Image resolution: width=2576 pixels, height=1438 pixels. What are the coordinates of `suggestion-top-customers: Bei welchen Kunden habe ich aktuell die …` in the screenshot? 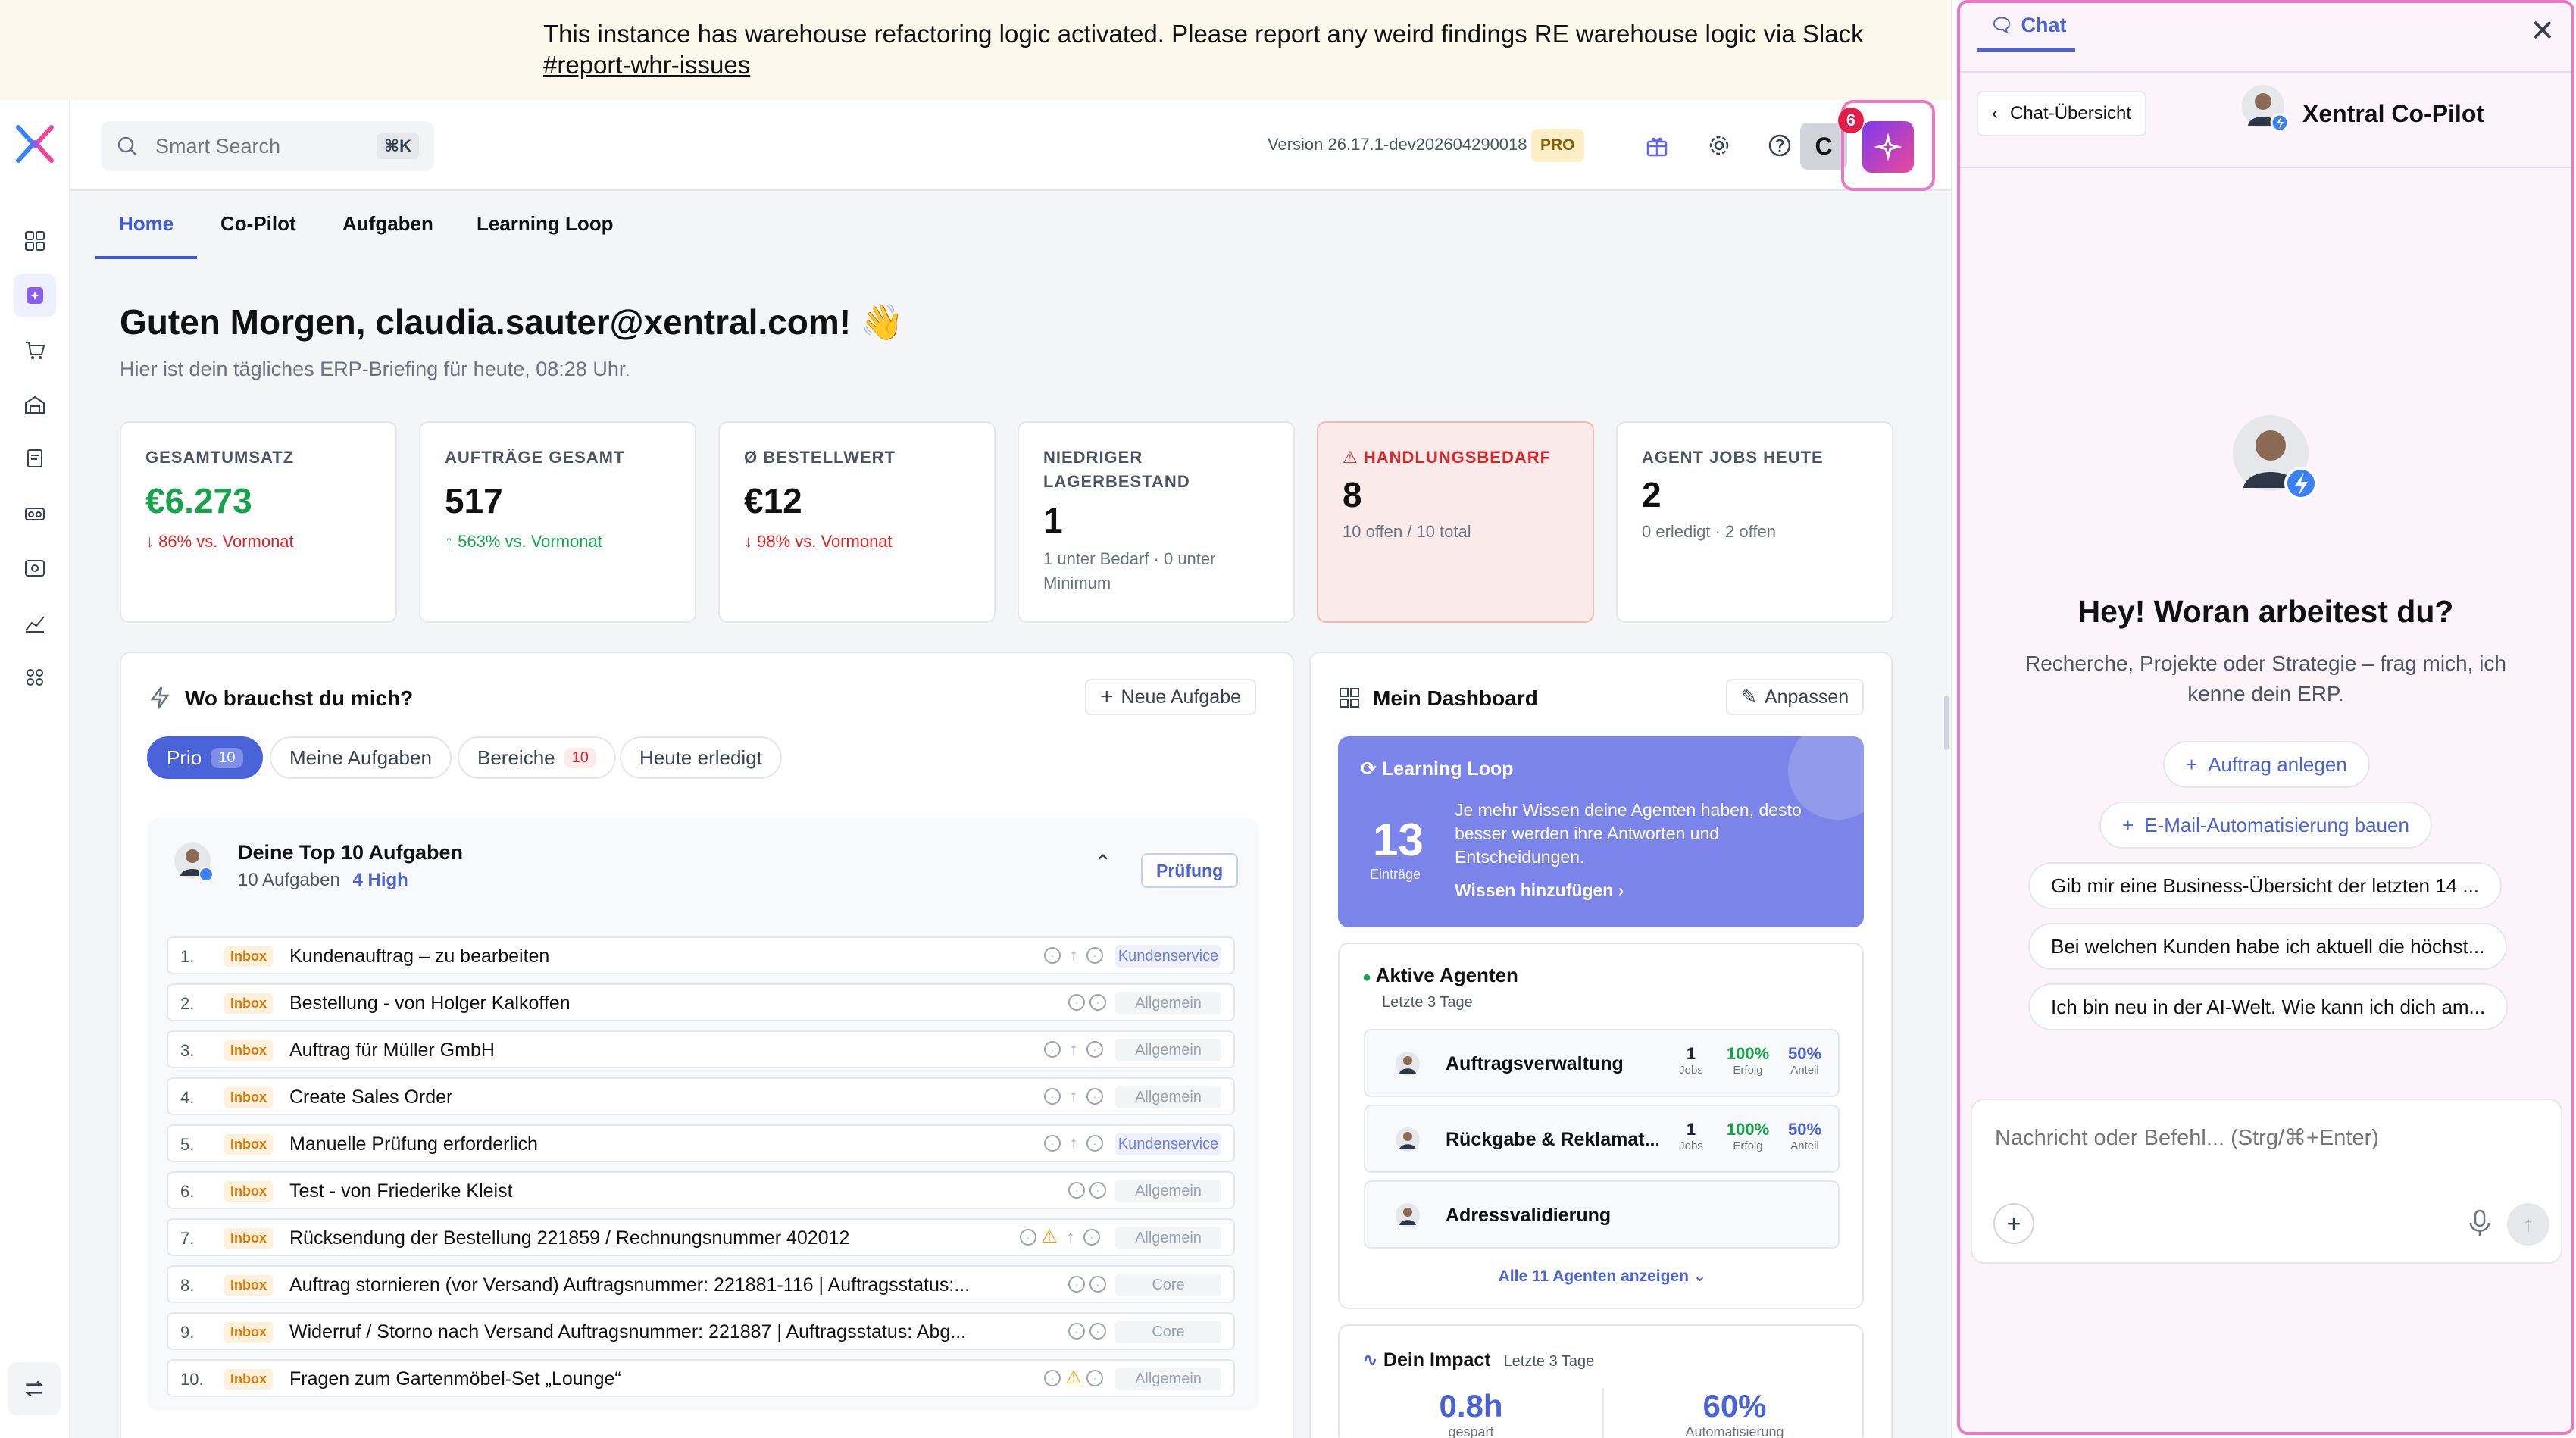 It's located at (2268, 946).